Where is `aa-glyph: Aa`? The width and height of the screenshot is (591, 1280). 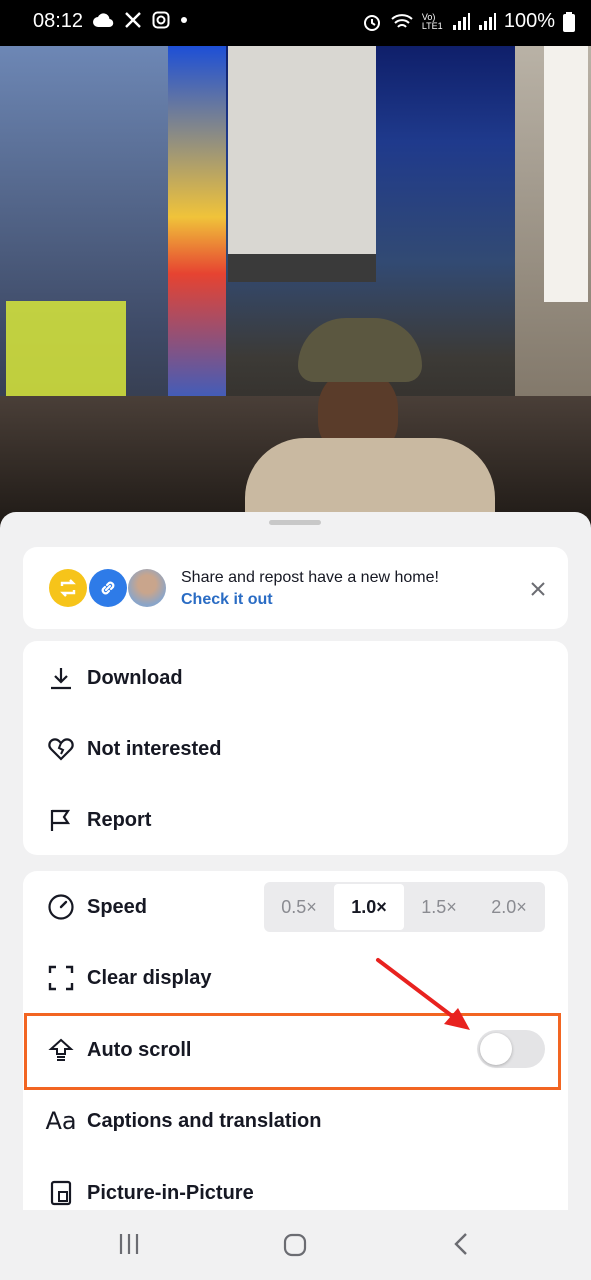 aa-glyph: Aa is located at coordinates (61, 1121).